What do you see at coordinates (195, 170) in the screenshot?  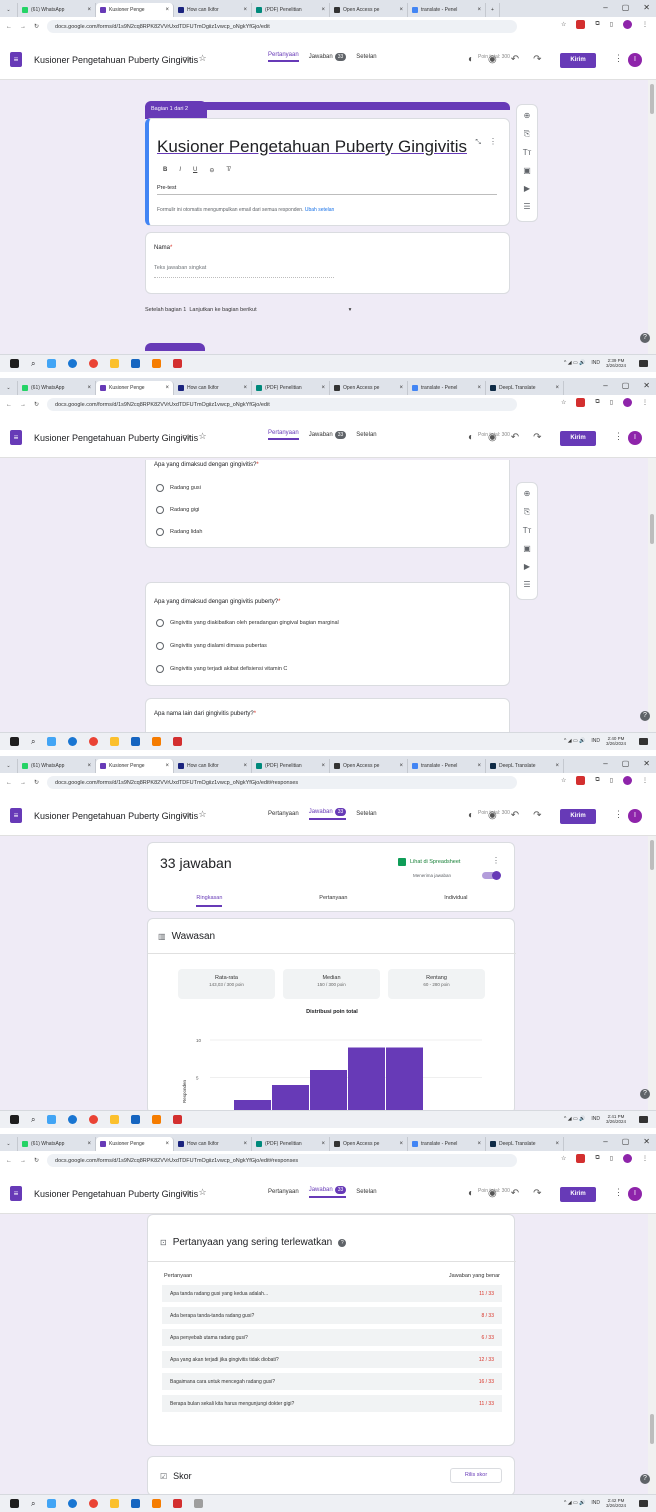 I see `underline-icon: U` at bounding box center [195, 170].